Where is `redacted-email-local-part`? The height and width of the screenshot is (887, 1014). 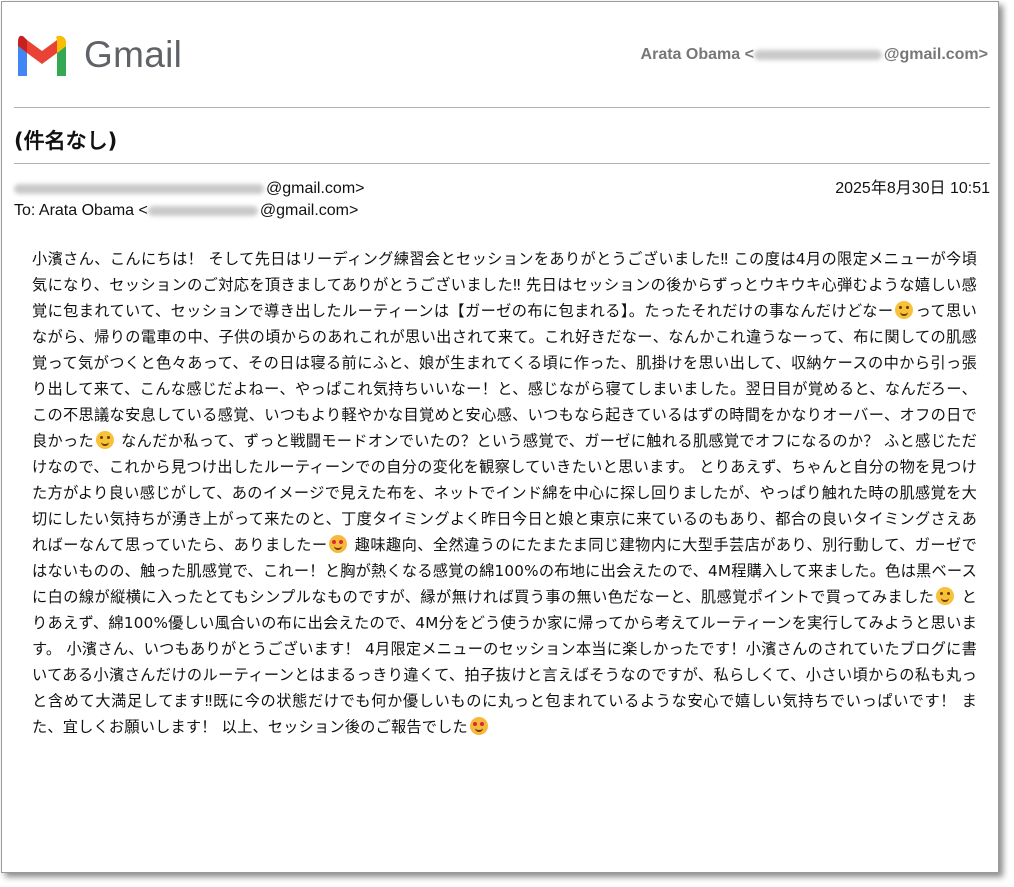
redacted-email-local-part is located at coordinates (817, 54).